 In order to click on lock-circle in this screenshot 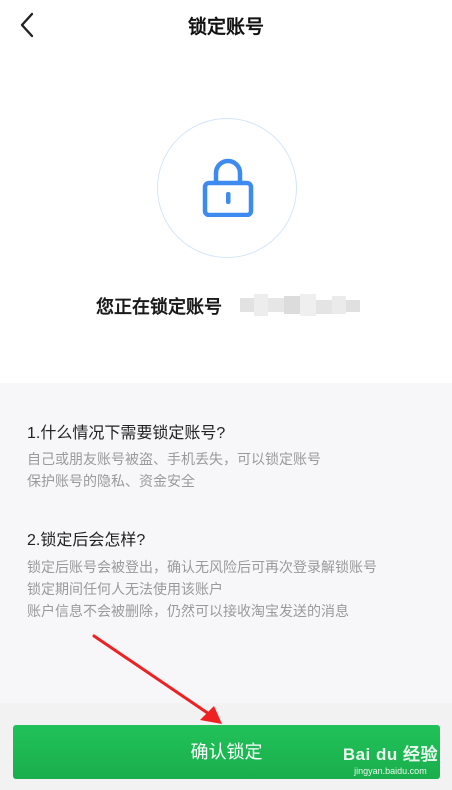, I will do `click(227, 188)`.